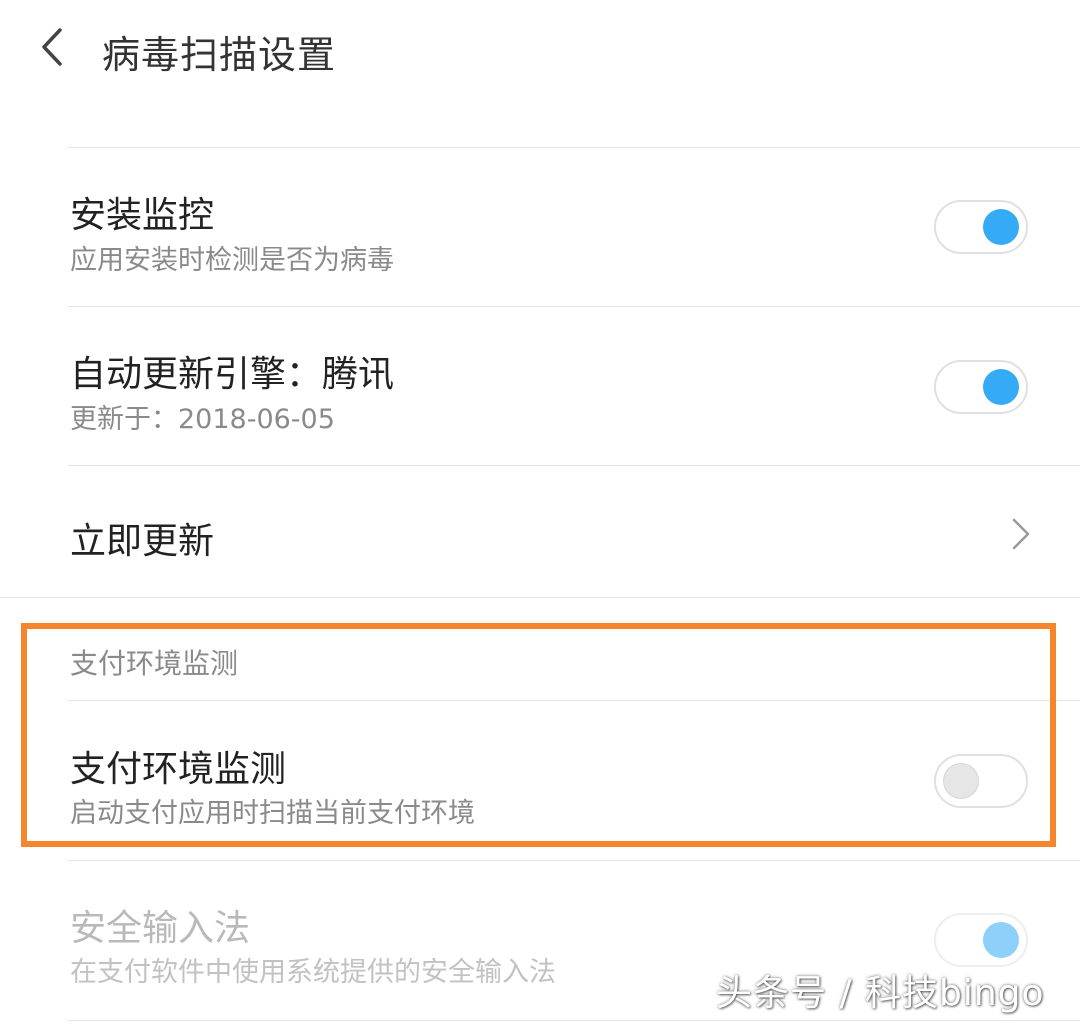  What do you see at coordinates (160, 928) in the screenshot?
I see `setting-title: 安全输入法` at bounding box center [160, 928].